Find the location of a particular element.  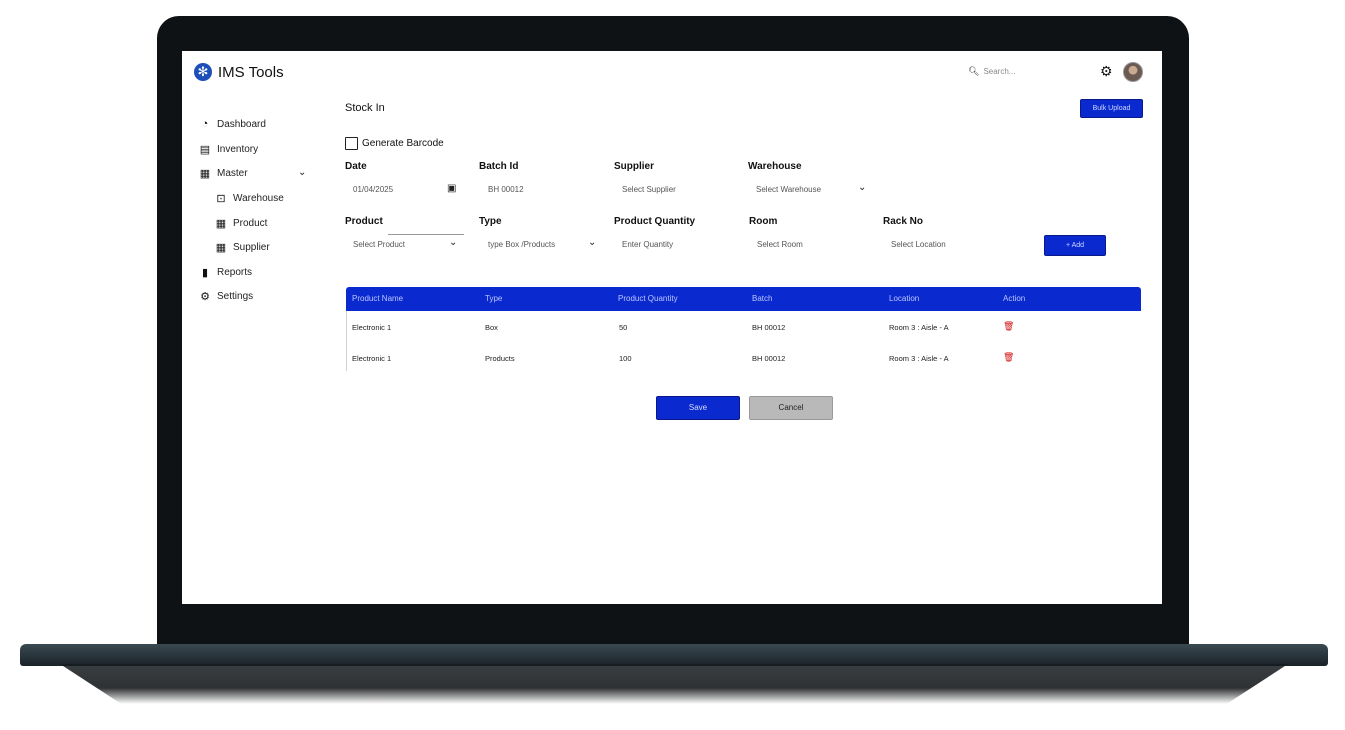

app-logo: ✻ IMS Tools is located at coordinates (239, 72).